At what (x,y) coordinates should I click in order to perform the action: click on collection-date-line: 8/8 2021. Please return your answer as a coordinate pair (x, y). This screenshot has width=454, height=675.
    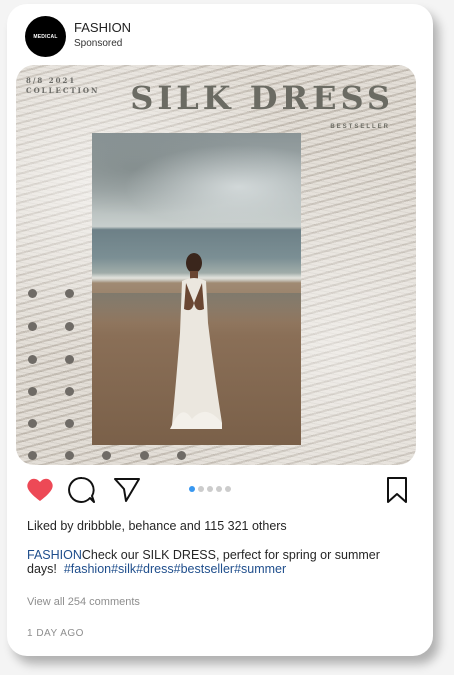
    Looking at the image, I should click on (51, 80).